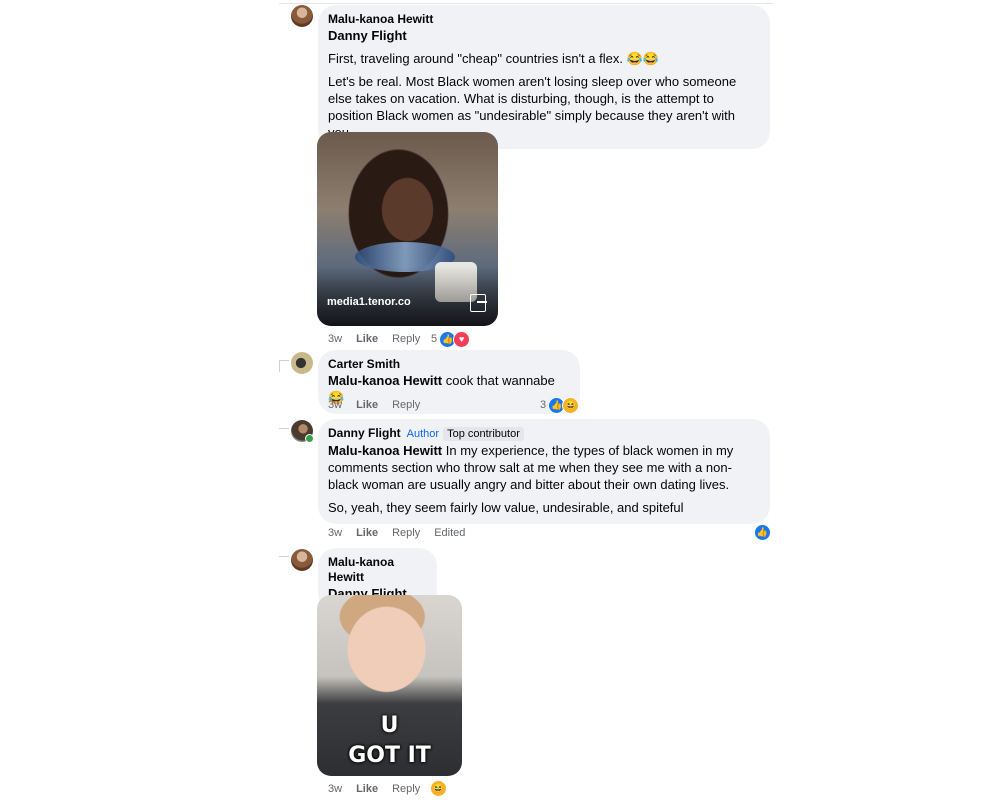 This screenshot has height=800, width=1000. Describe the element at coordinates (369, 302) in the screenshot. I see `gif-source-label: media1.tenor.co` at that location.